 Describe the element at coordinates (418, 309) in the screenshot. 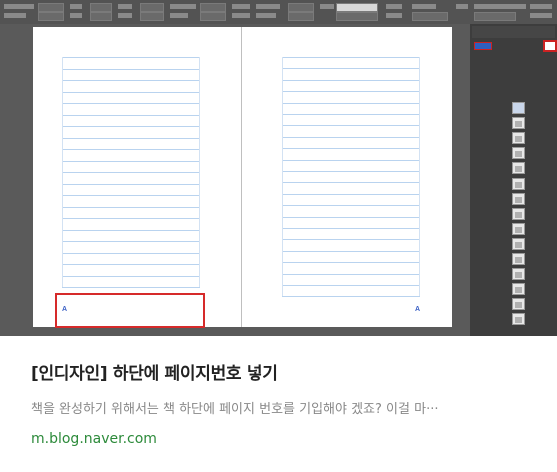

I see `right-page-number-marker: A` at that location.